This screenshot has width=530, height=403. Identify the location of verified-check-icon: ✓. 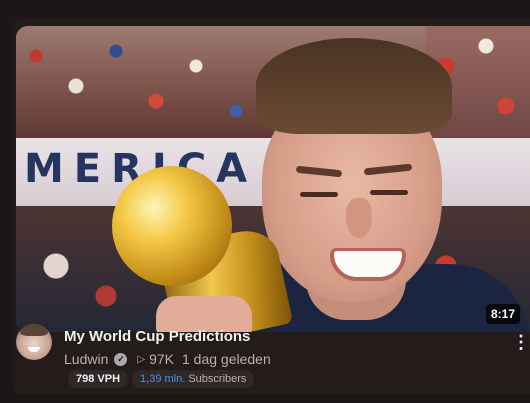
(121, 359).